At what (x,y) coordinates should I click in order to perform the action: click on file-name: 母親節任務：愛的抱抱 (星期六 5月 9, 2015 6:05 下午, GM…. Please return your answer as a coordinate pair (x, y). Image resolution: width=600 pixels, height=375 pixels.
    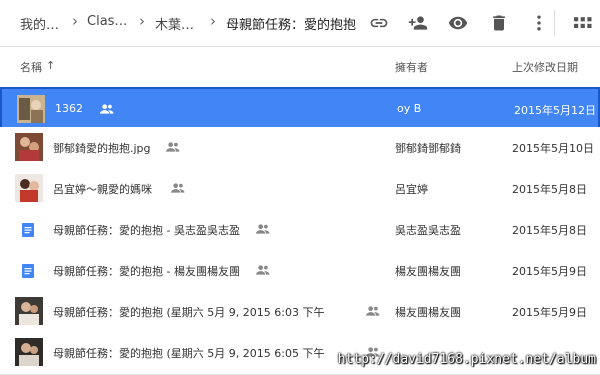
    Looking at the image, I should click on (189, 353).